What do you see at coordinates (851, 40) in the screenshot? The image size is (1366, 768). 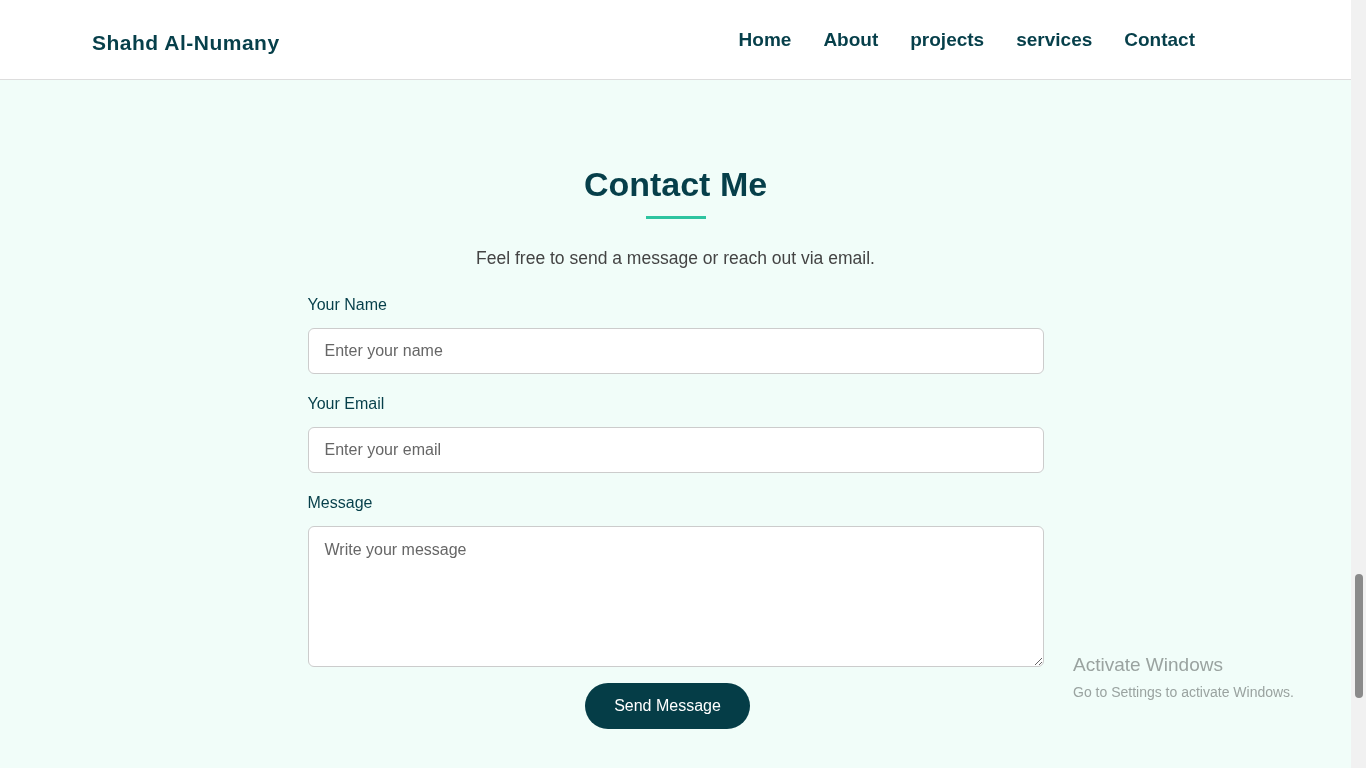 I see `nav-link: About` at bounding box center [851, 40].